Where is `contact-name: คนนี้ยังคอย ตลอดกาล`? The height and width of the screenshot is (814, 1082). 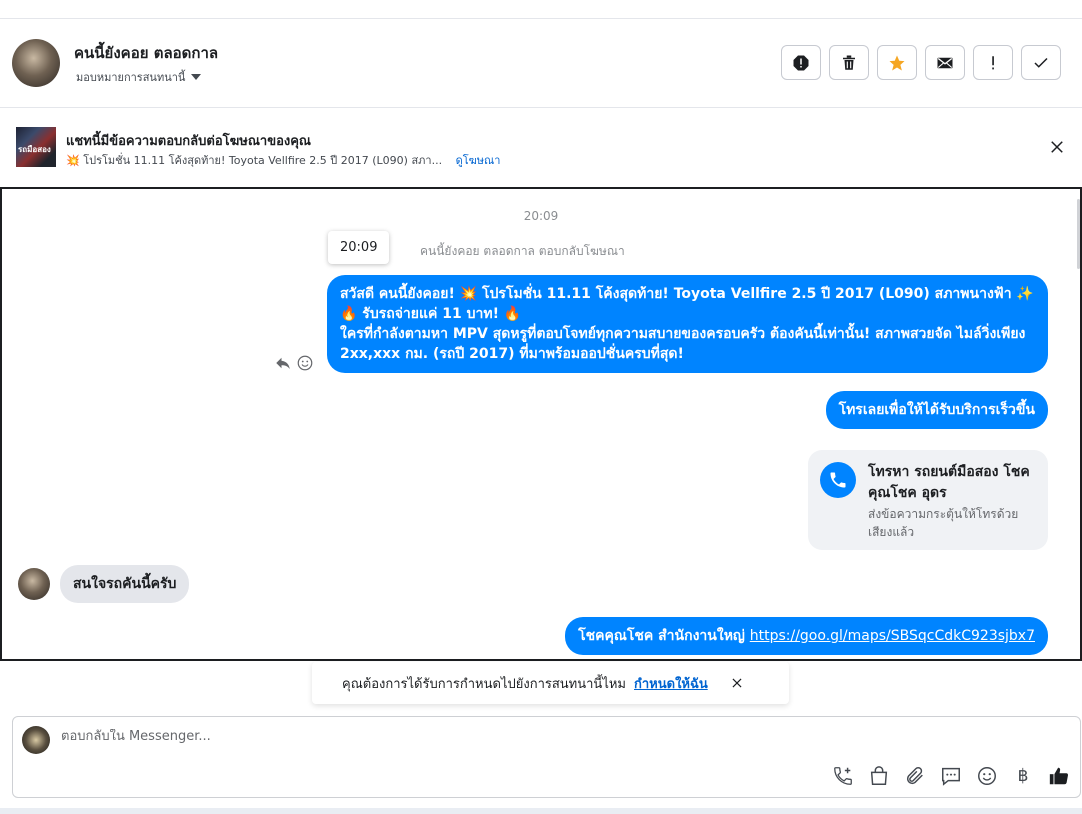 contact-name: คนนี้ยังคอย ตลอดกาล is located at coordinates (146, 53).